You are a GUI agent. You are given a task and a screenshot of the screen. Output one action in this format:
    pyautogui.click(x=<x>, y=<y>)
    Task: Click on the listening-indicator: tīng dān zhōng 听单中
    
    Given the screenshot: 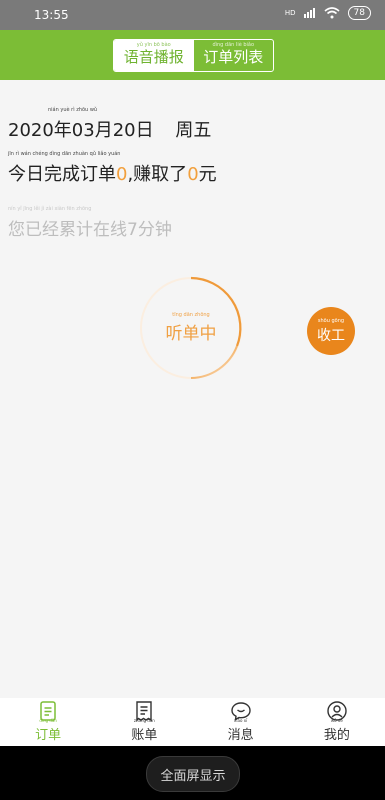 What is the action you would take?
    pyautogui.click(x=191, y=328)
    